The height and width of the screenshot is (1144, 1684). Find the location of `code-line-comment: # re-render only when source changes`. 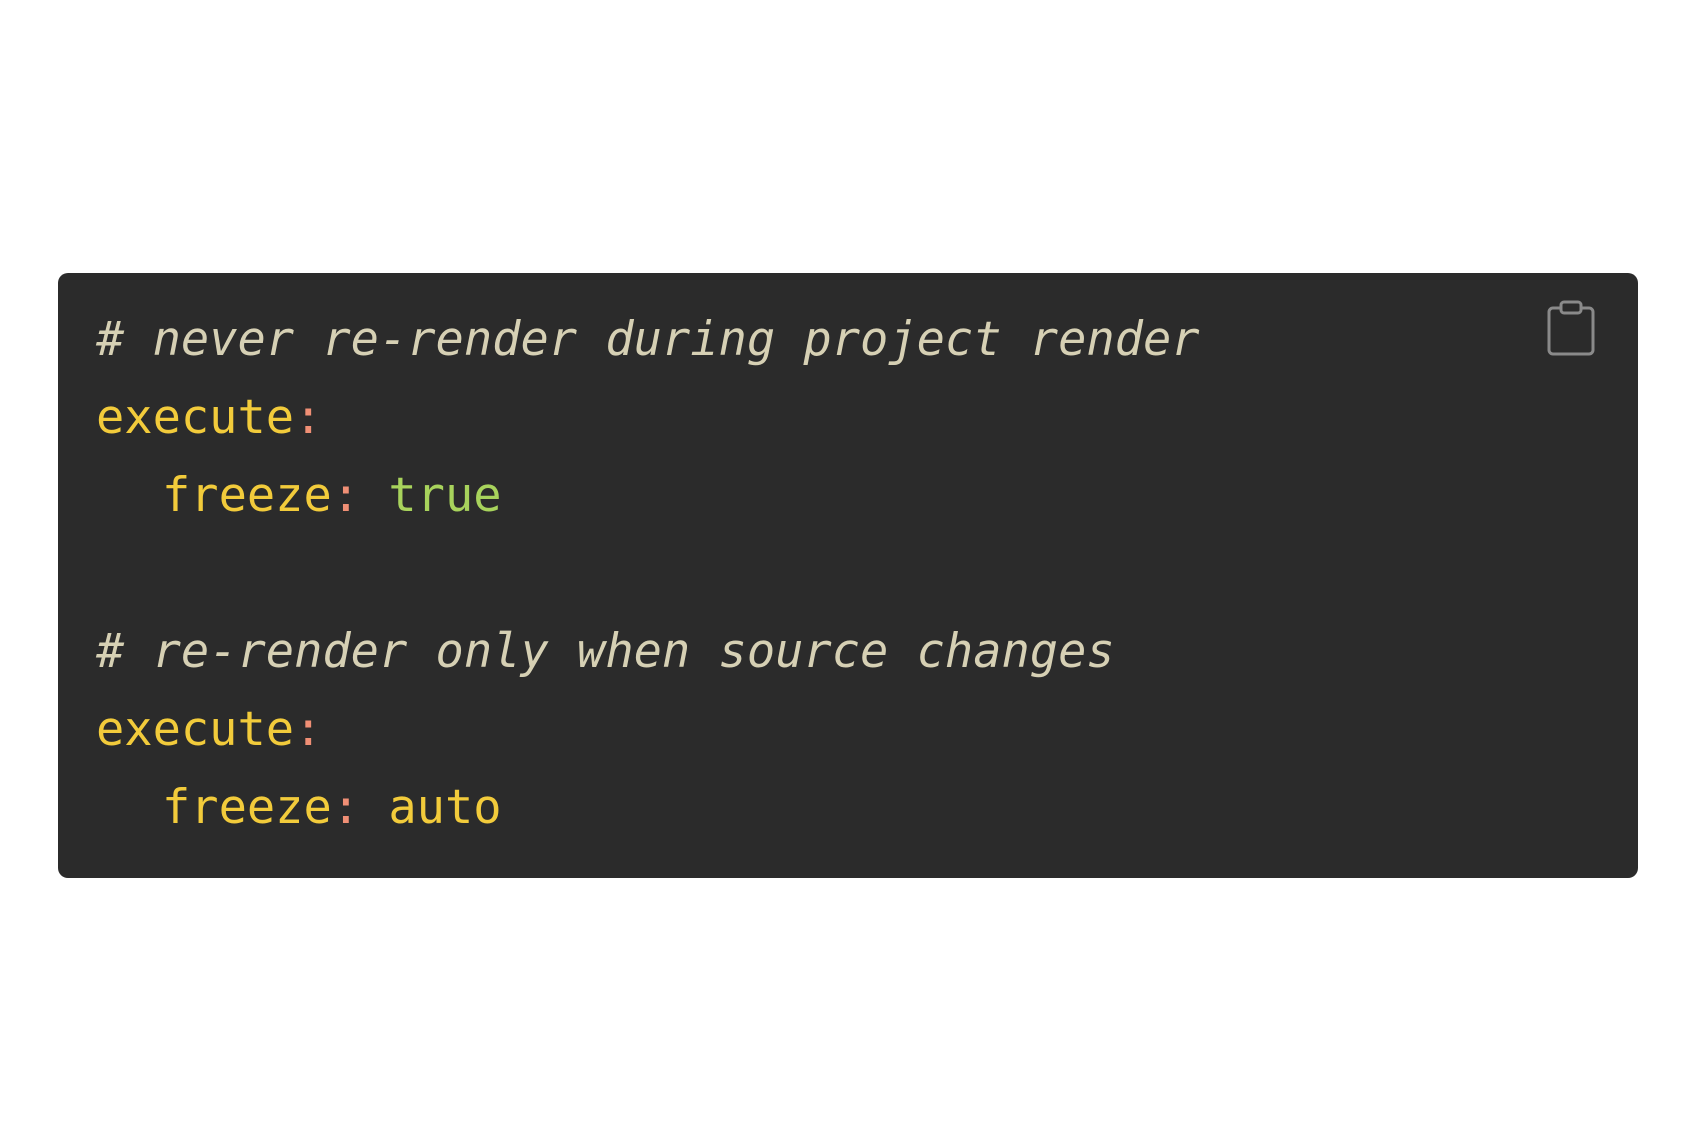

code-line-comment: # re-render only when source changes is located at coordinates (648, 652).